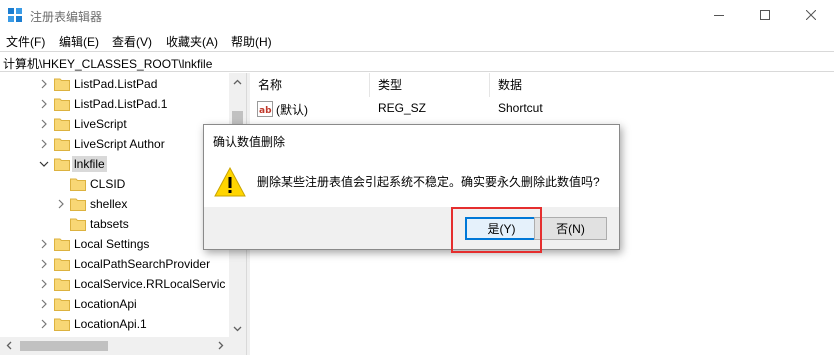  What do you see at coordinates (105, 304) in the screenshot?
I see `tree-item-label: LocationApi` at bounding box center [105, 304].